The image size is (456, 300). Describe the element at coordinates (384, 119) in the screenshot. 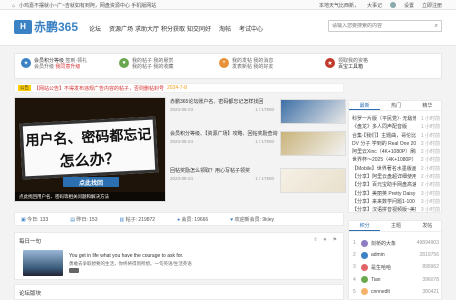

I see `post-title: 科罗一片版（平民党）· 无敌修炼` at that location.